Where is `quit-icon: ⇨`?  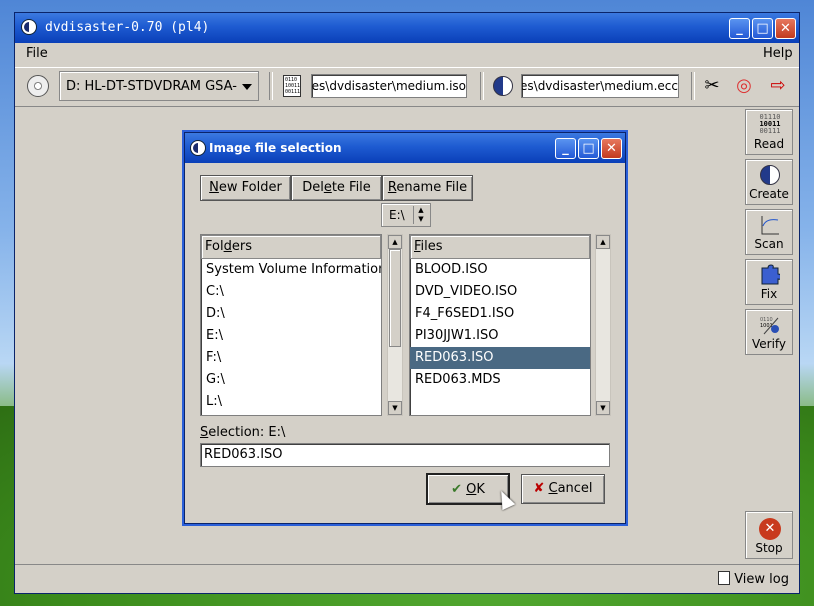 quit-icon: ⇨ is located at coordinates (778, 86).